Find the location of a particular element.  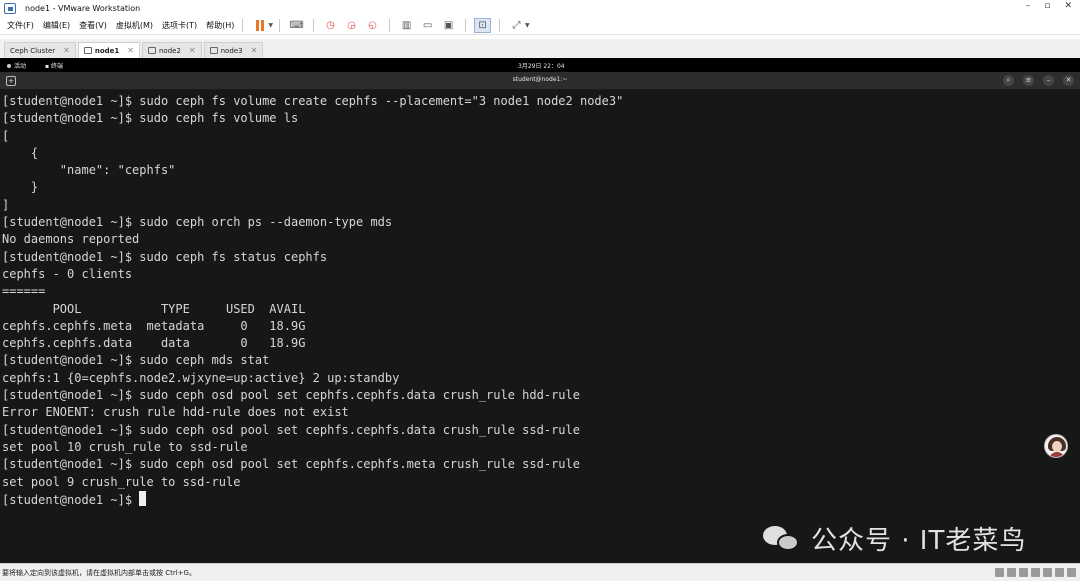

avatar is located at coordinates (1056, 446).